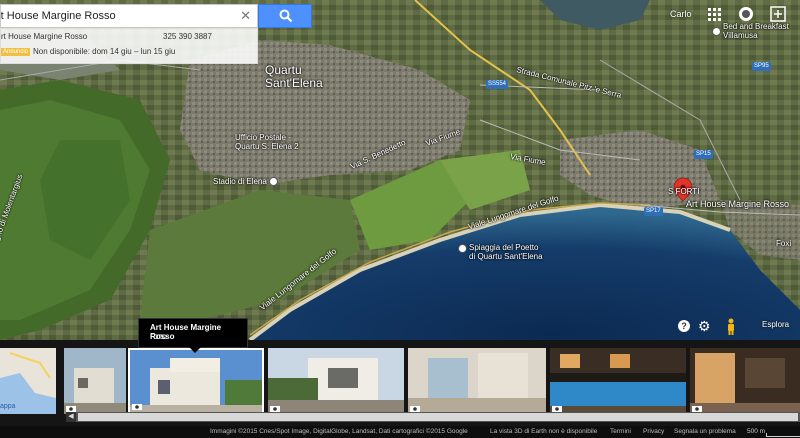 This screenshot has height=438, width=800. I want to click on marker-label: Art House Margine Rosso, so click(737, 204).